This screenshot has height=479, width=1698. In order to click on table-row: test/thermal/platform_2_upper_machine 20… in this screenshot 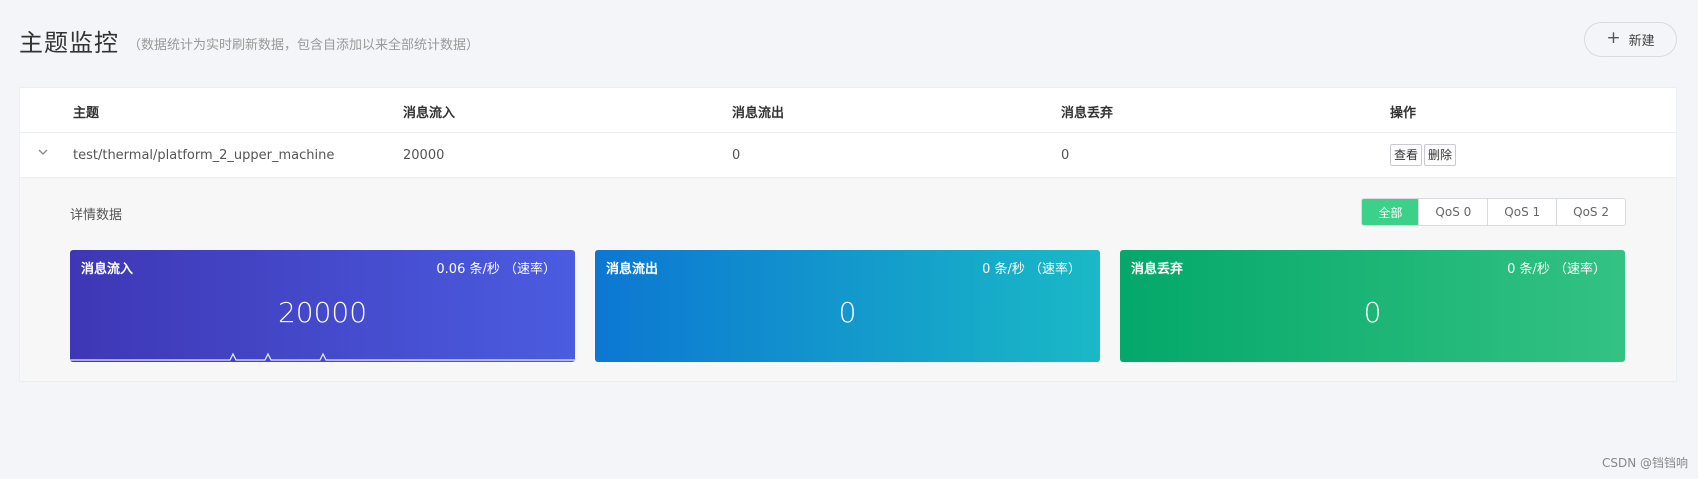, I will do `click(848, 155)`.